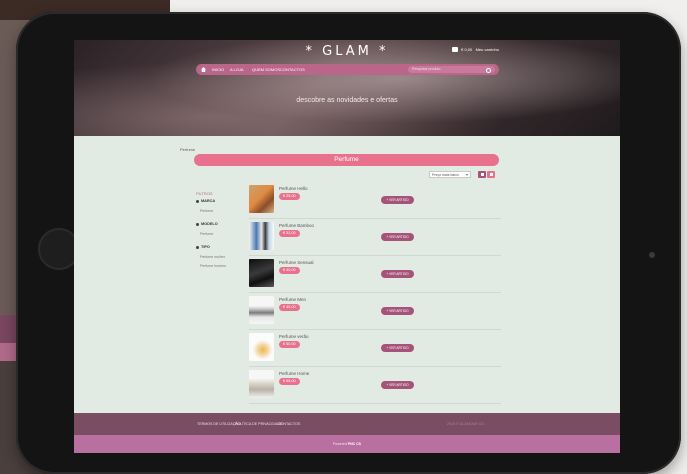 This screenshot has width=687, height=474. Describe the element at coordinates (294, 336) in the screenshot. I see `product-name: Perfume verão` at that location.